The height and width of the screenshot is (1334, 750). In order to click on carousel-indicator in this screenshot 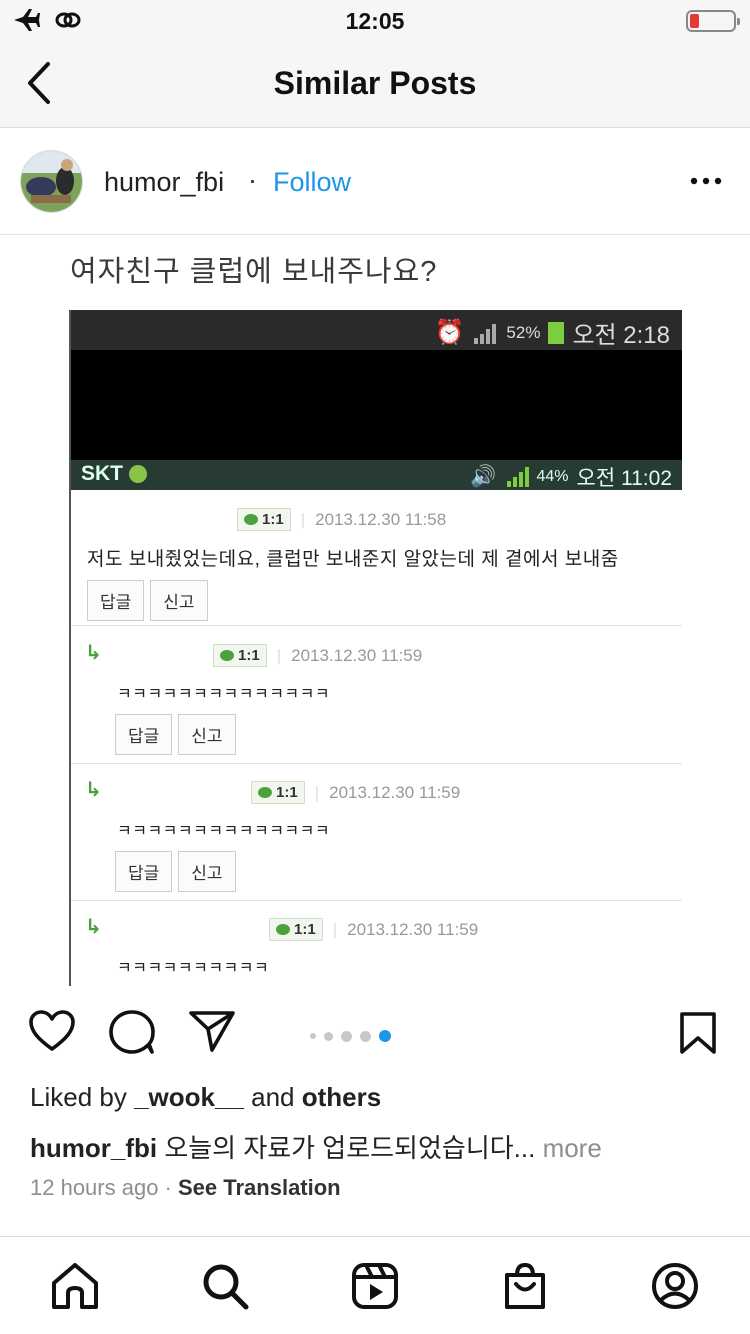, I will do `click(350, 1036)`.